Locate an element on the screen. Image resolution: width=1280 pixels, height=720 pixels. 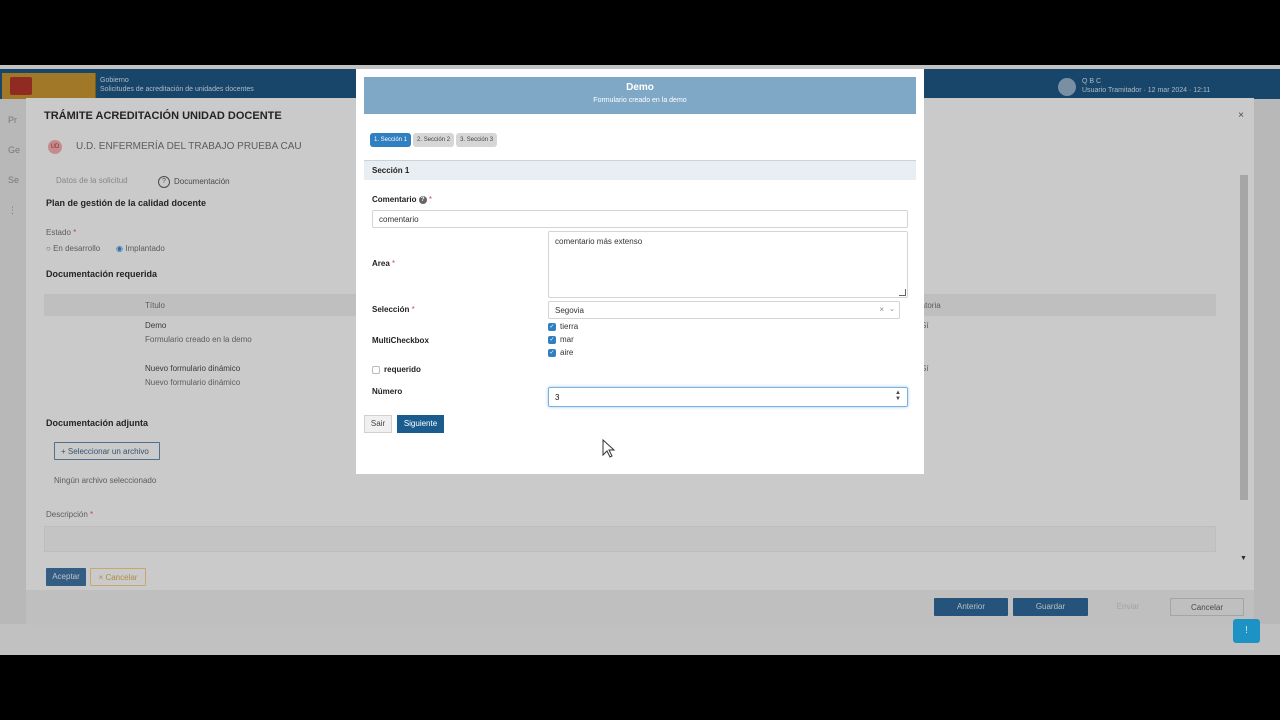
section-tabs: 1. Sección 1 2. Sección 2 3. Sección 3 is located at coordinates (434, 137).